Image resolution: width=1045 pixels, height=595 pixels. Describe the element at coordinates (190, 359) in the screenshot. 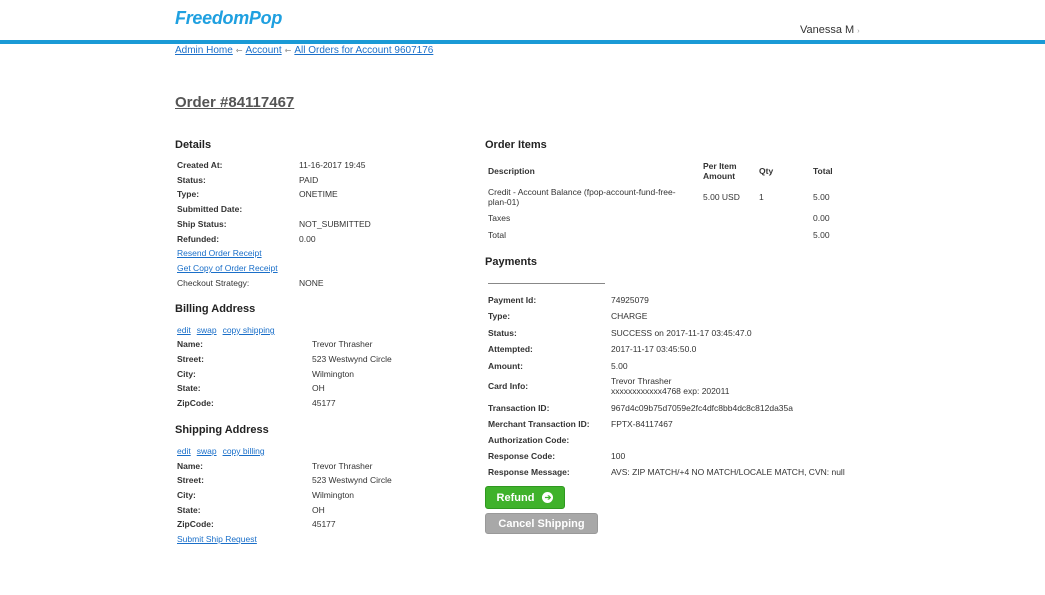

I see `billing-street-label: Street:` at that location.